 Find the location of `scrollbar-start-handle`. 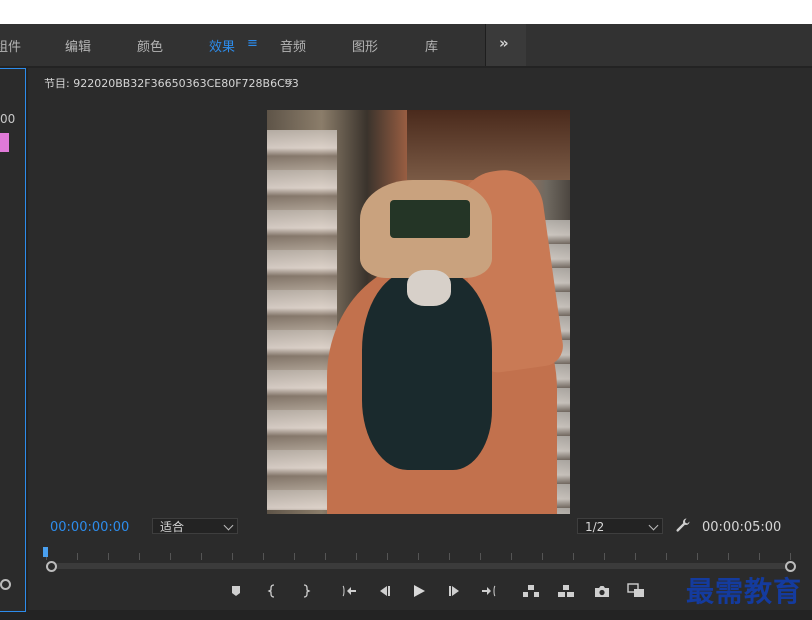

scrollbar-start-handle is located at coordinates (51, 566).